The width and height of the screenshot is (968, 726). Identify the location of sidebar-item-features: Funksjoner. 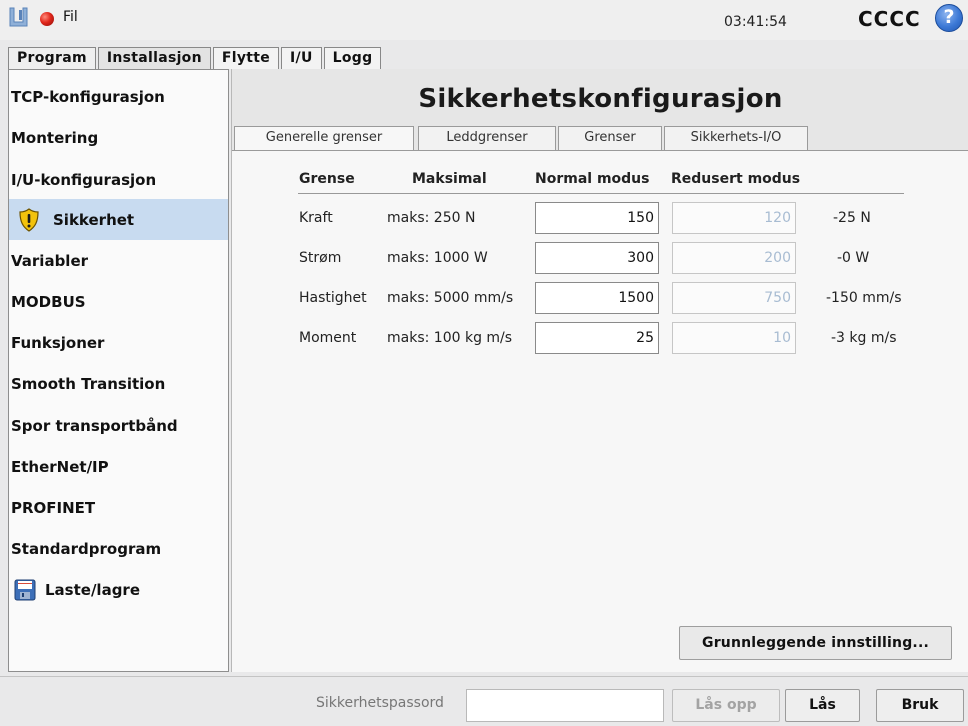
(118, 342).